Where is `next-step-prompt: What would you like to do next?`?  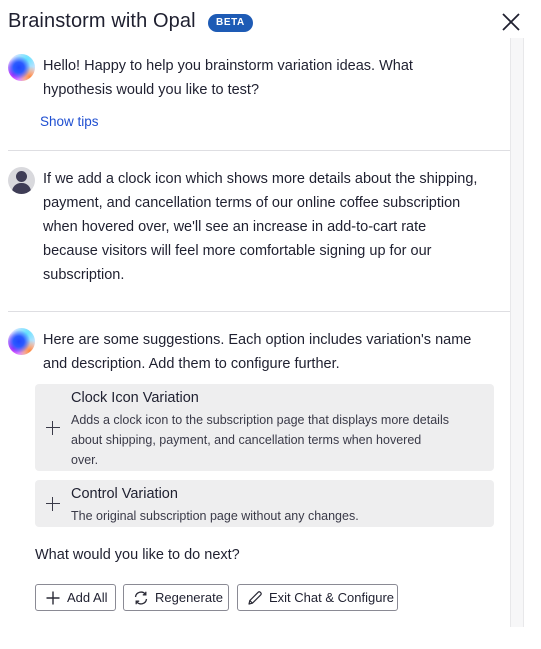
next-step-prompt: What would you like to do next? is located at coordinates (137, 555).